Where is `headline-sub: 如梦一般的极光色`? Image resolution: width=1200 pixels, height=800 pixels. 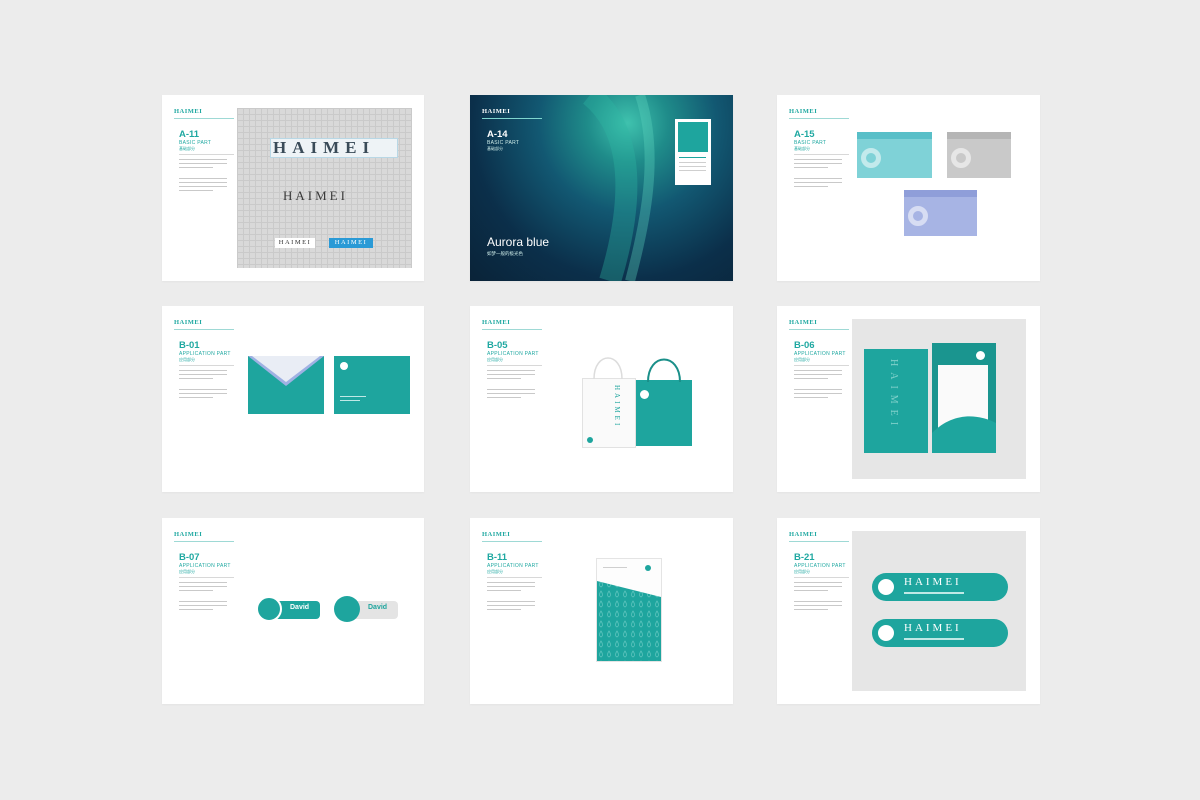
headline-sub: 如梦一般的极光色 is located at coordinates (505, 253).